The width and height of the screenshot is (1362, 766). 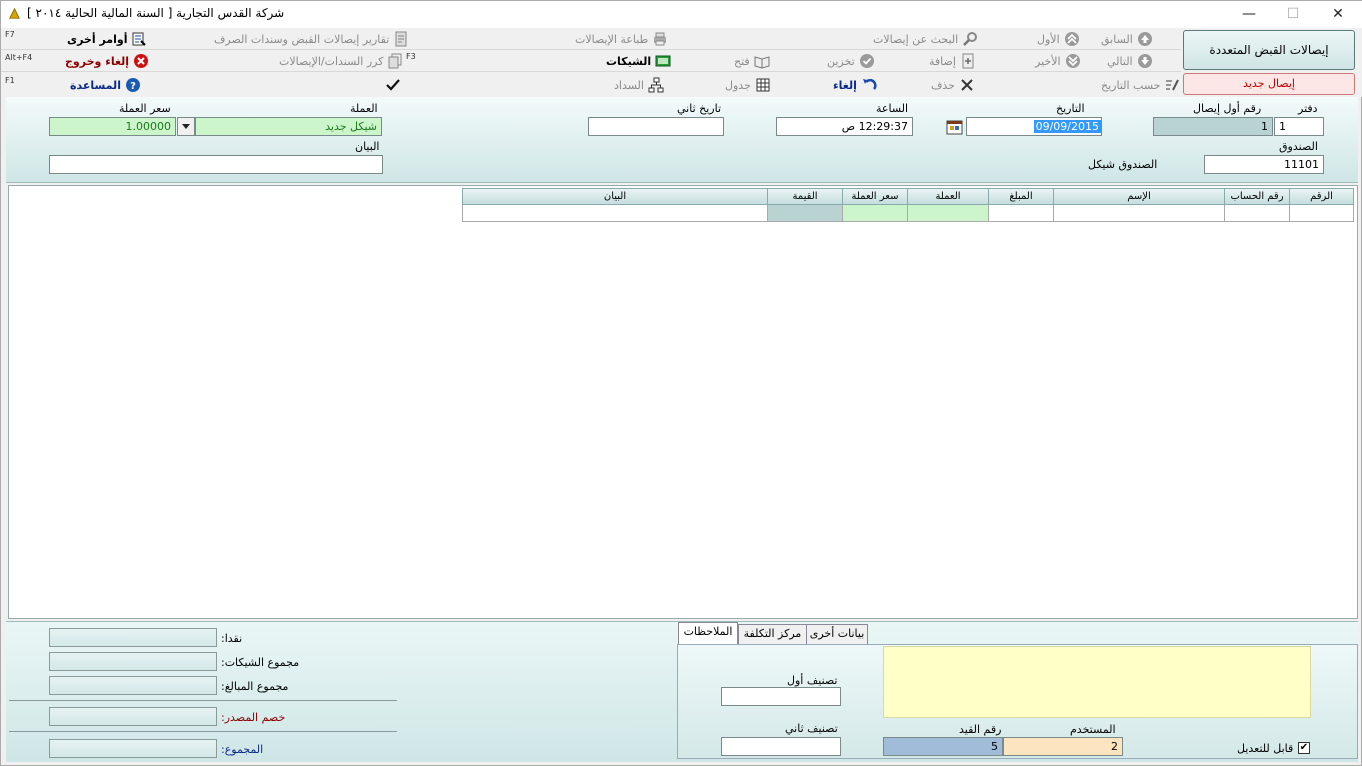 I want to click on grid-header-statement: البيان, so click(x=615, y=196).